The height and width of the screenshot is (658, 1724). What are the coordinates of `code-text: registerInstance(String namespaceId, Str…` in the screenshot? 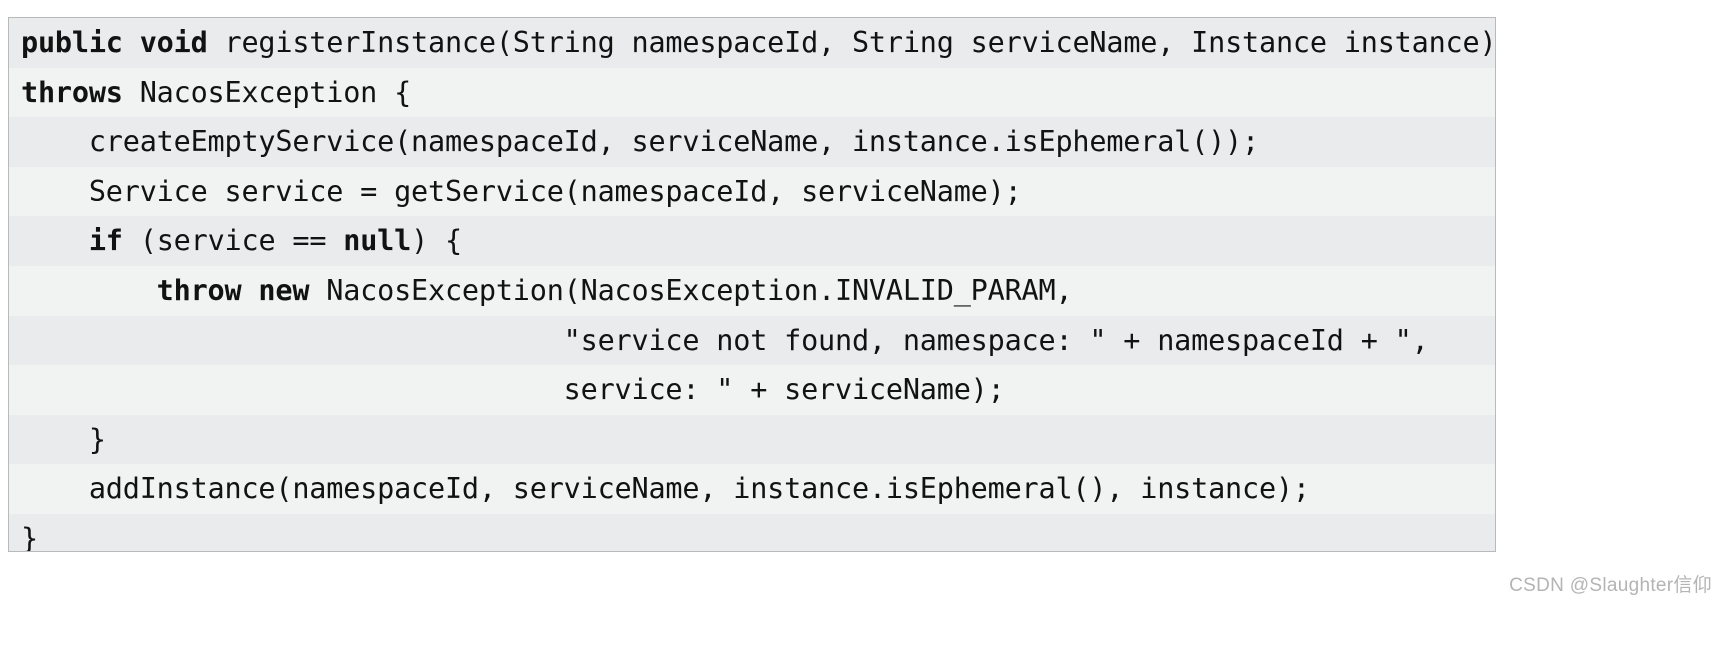 It's located at (860, 42).